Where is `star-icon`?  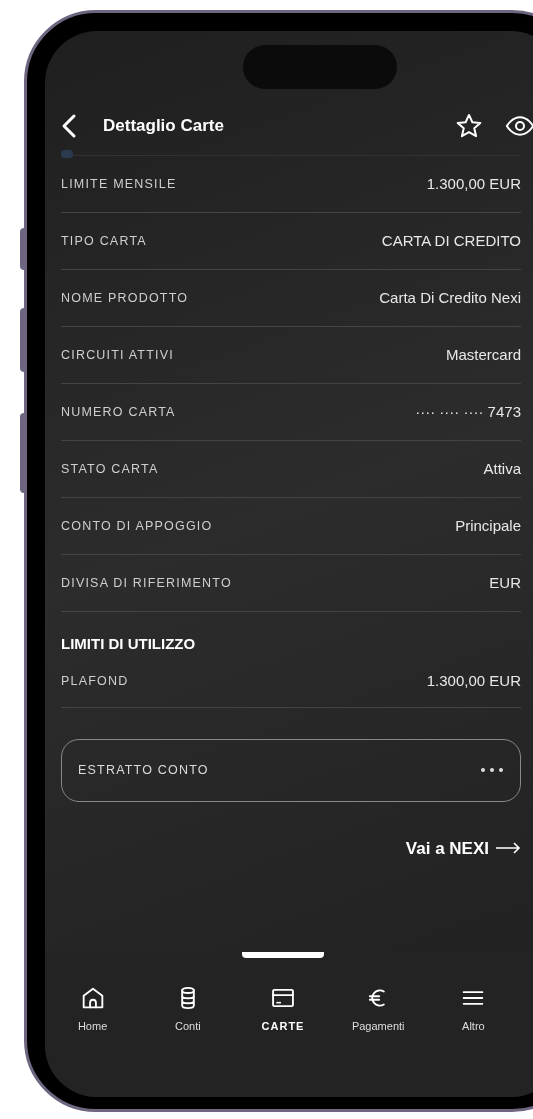 star-icon is located at coordinates (469, 126).